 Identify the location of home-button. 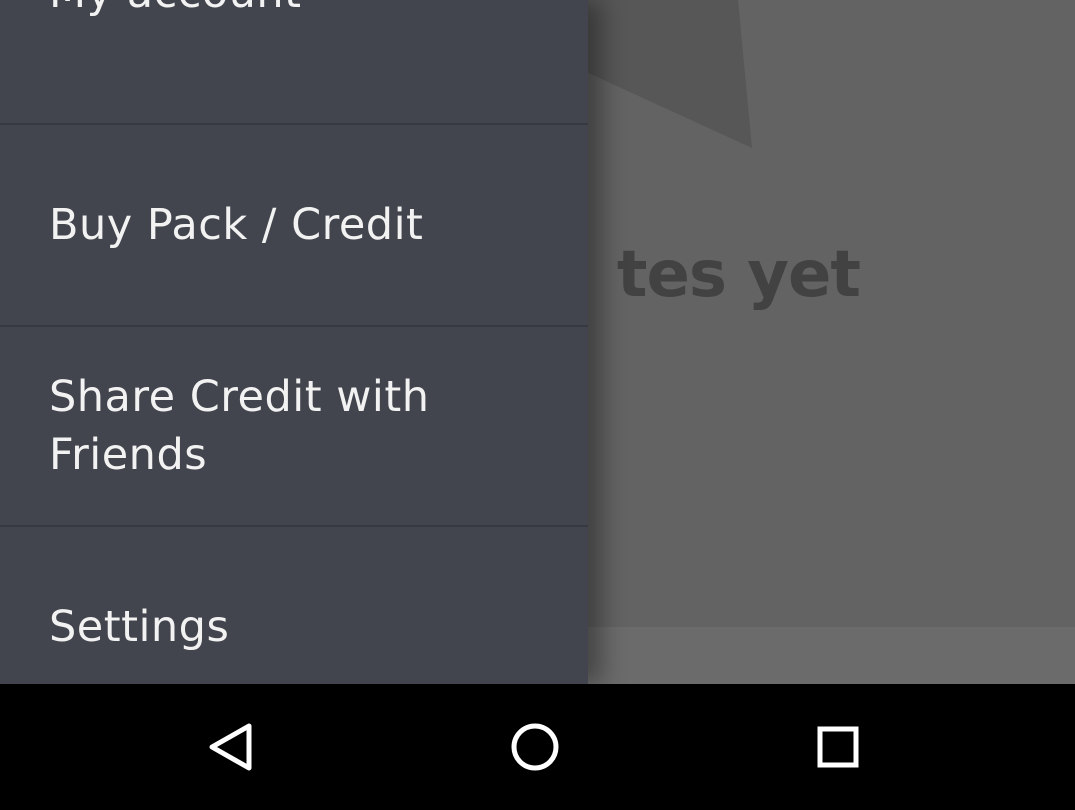
(535, 747).